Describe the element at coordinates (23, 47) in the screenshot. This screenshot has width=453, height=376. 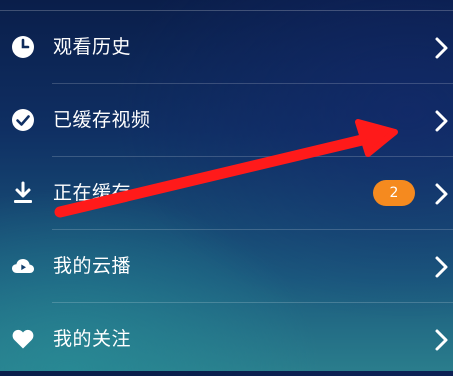
I see `clock-icon` at that location.